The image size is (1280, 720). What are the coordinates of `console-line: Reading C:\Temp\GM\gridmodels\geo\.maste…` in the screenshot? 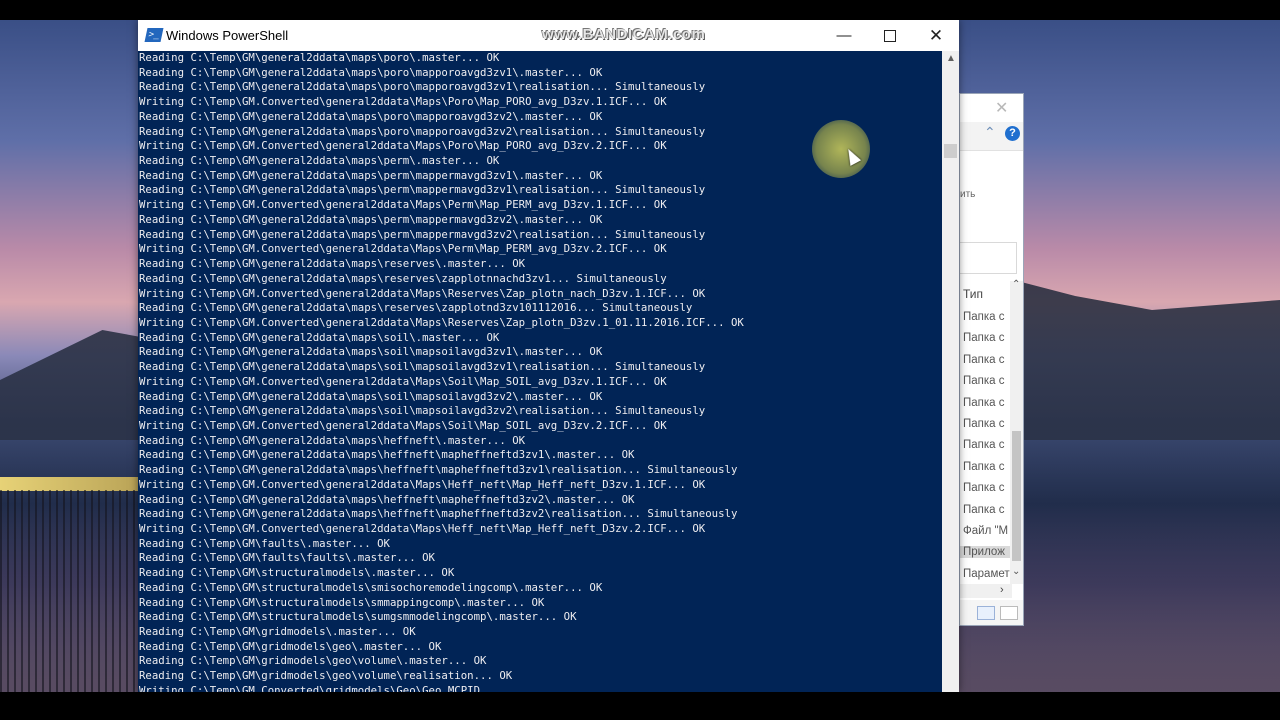 It's located at (290, 646).